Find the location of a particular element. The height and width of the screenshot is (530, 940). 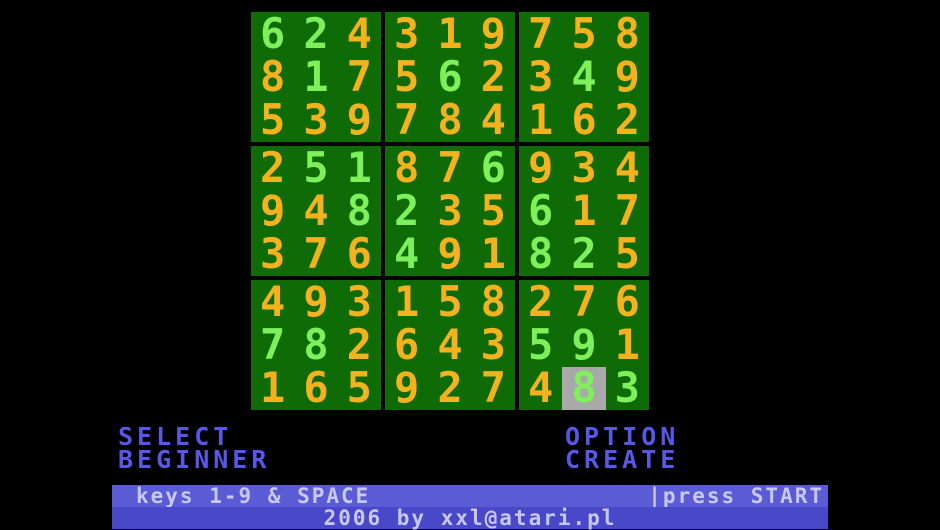

sudoku-box: 276 591 483 is located at coordinates (584, 345).